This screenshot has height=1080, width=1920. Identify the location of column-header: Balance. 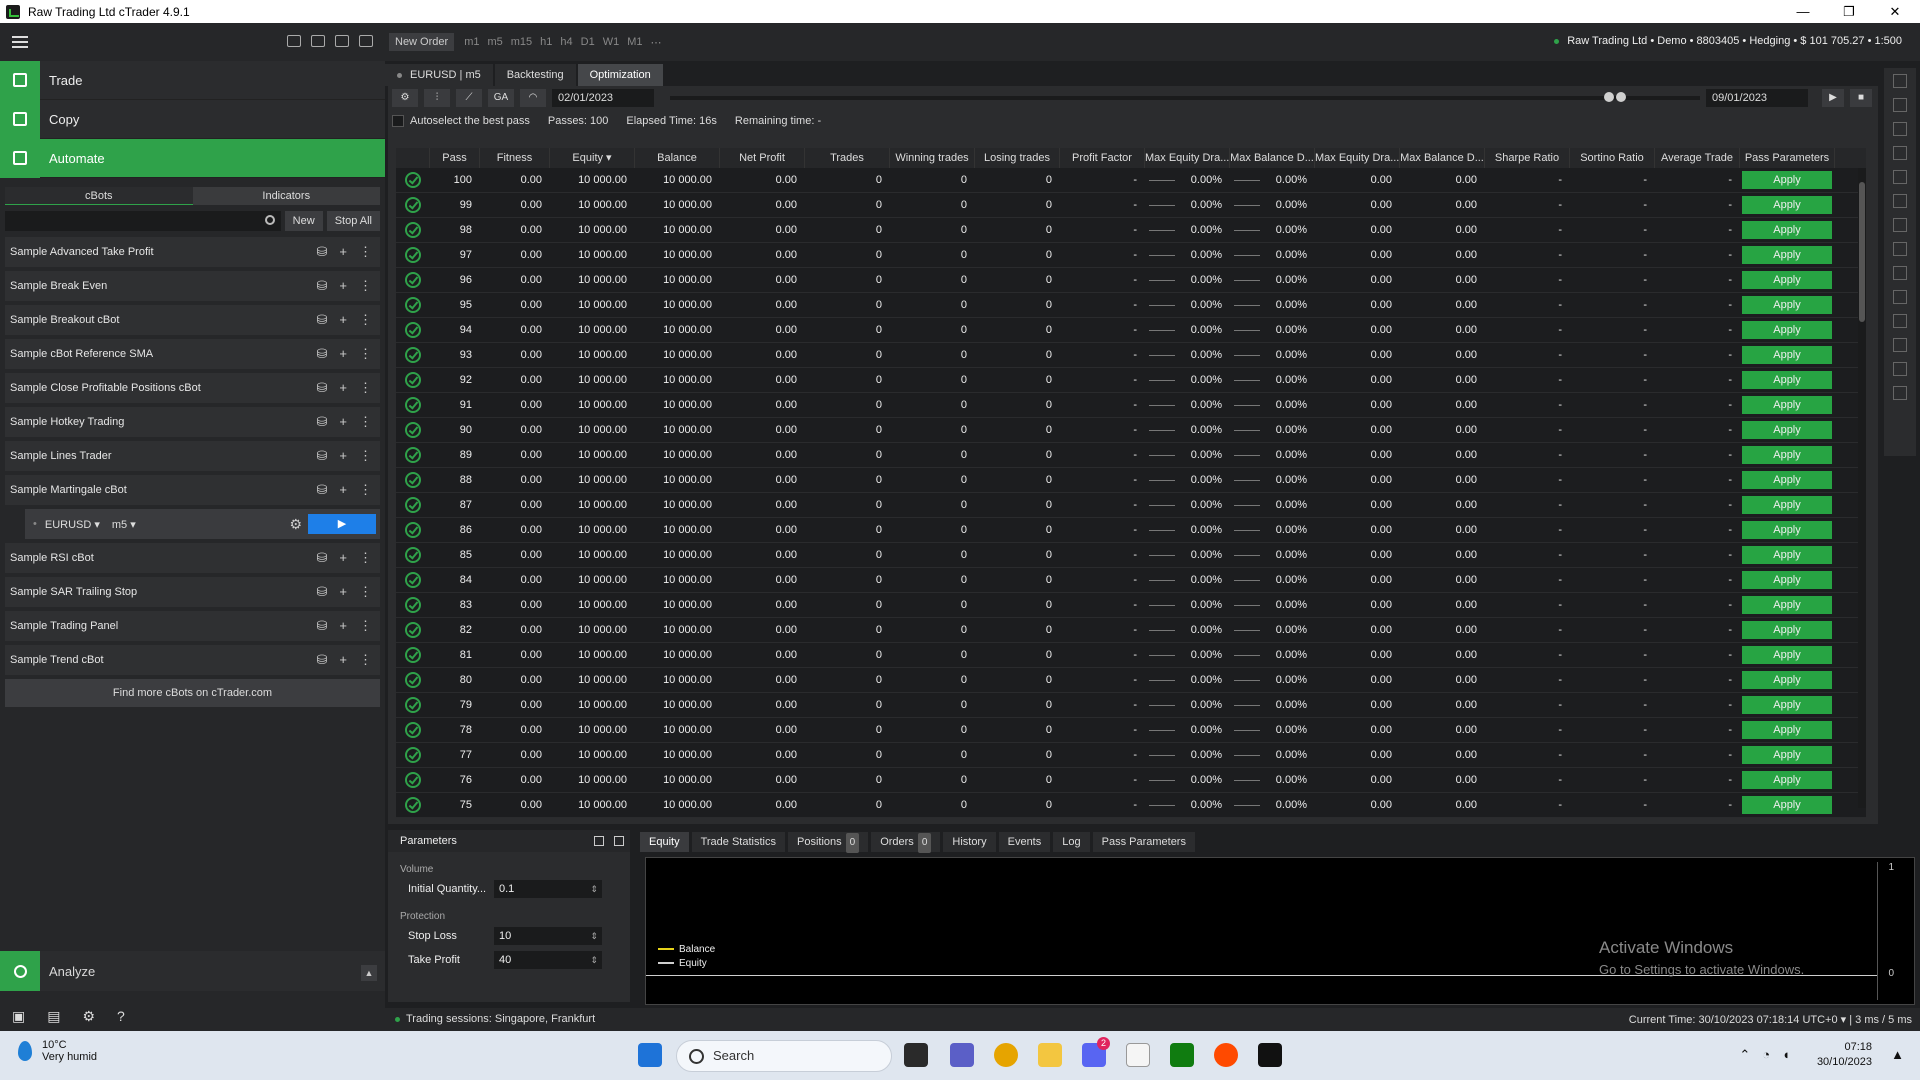
(677, 158).